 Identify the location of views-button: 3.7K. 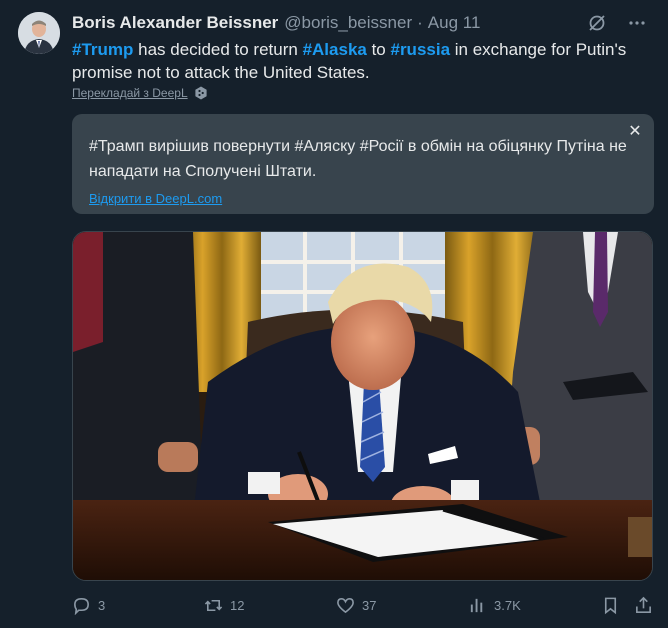
(494, 605).